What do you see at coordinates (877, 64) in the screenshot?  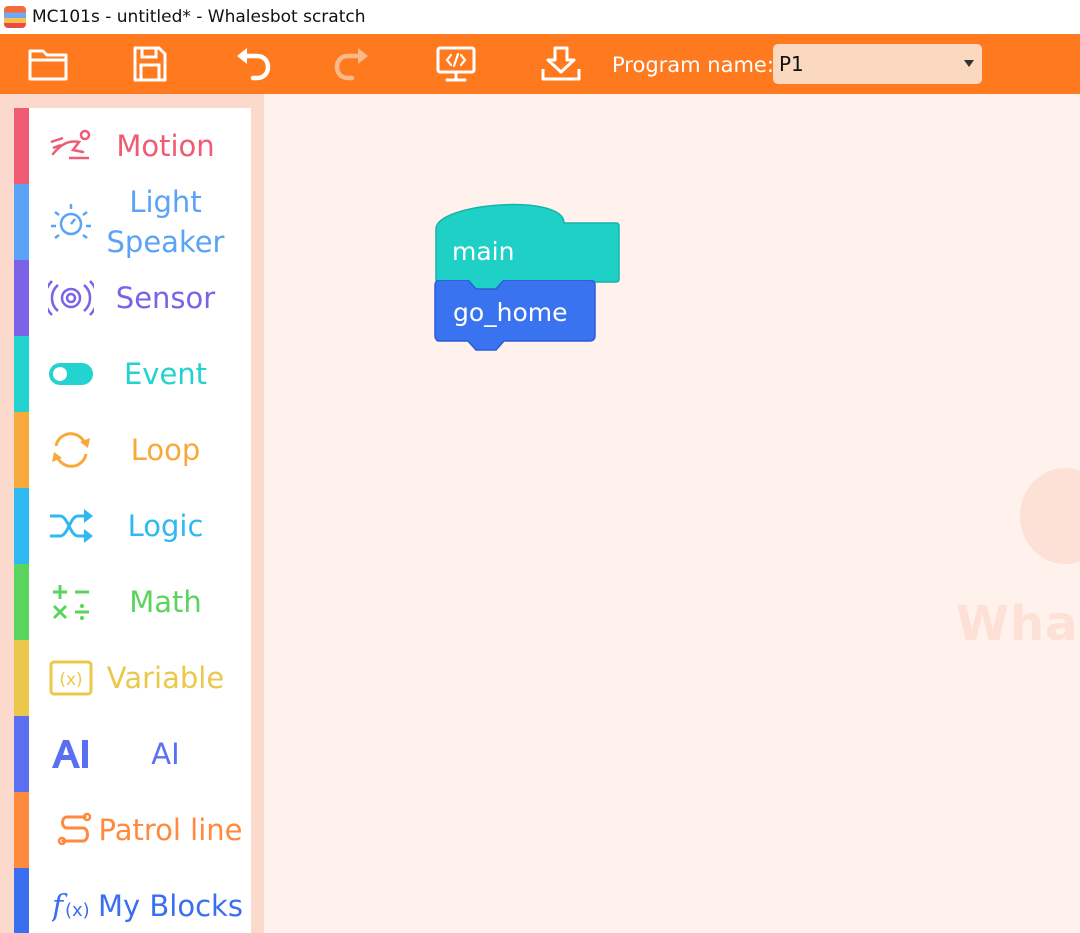 I see `program-name-select: P1` at bounding box center [877, 64].